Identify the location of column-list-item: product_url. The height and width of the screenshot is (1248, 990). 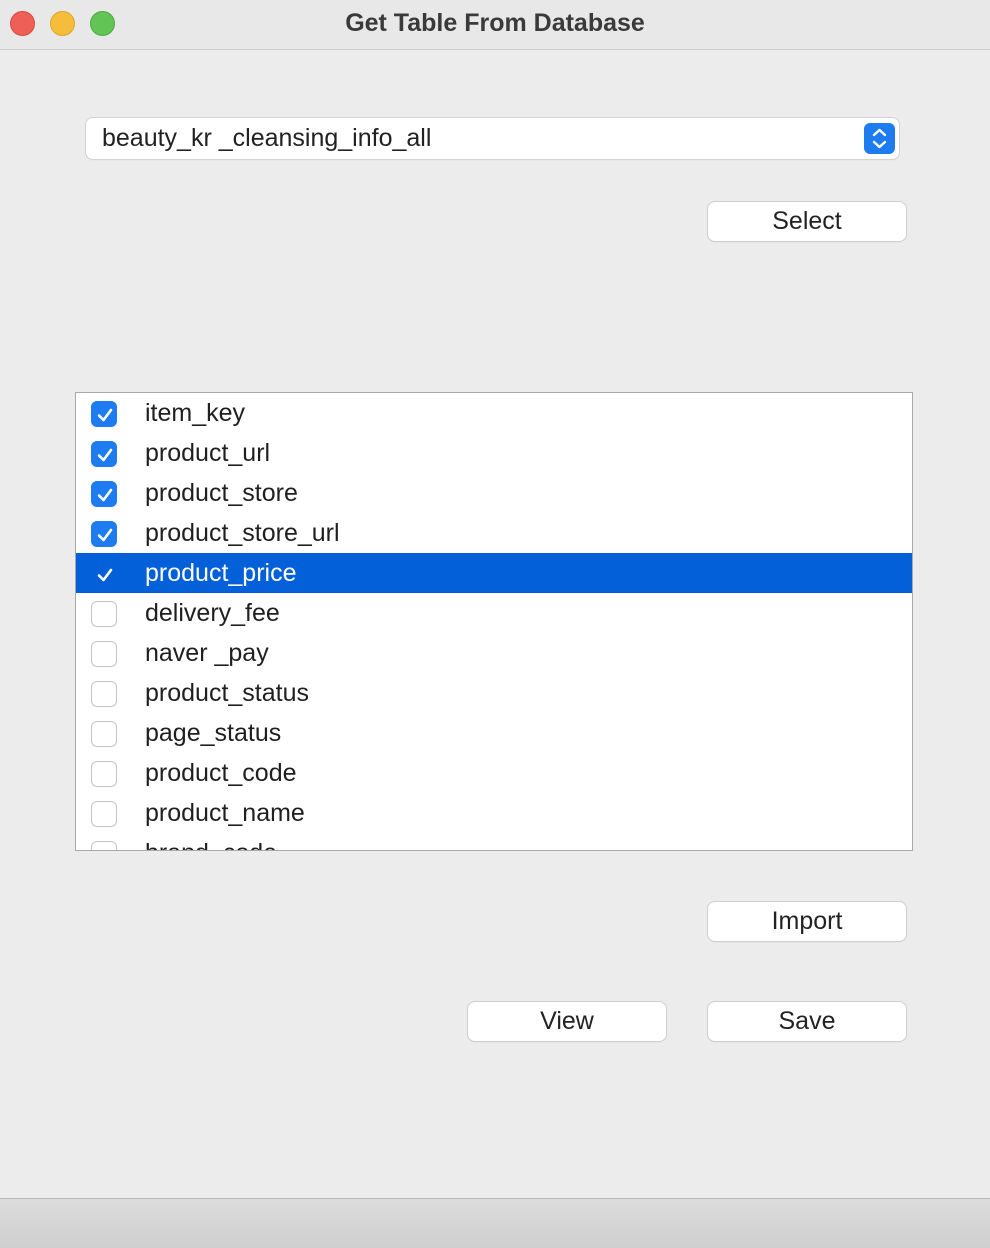
(494, 453).